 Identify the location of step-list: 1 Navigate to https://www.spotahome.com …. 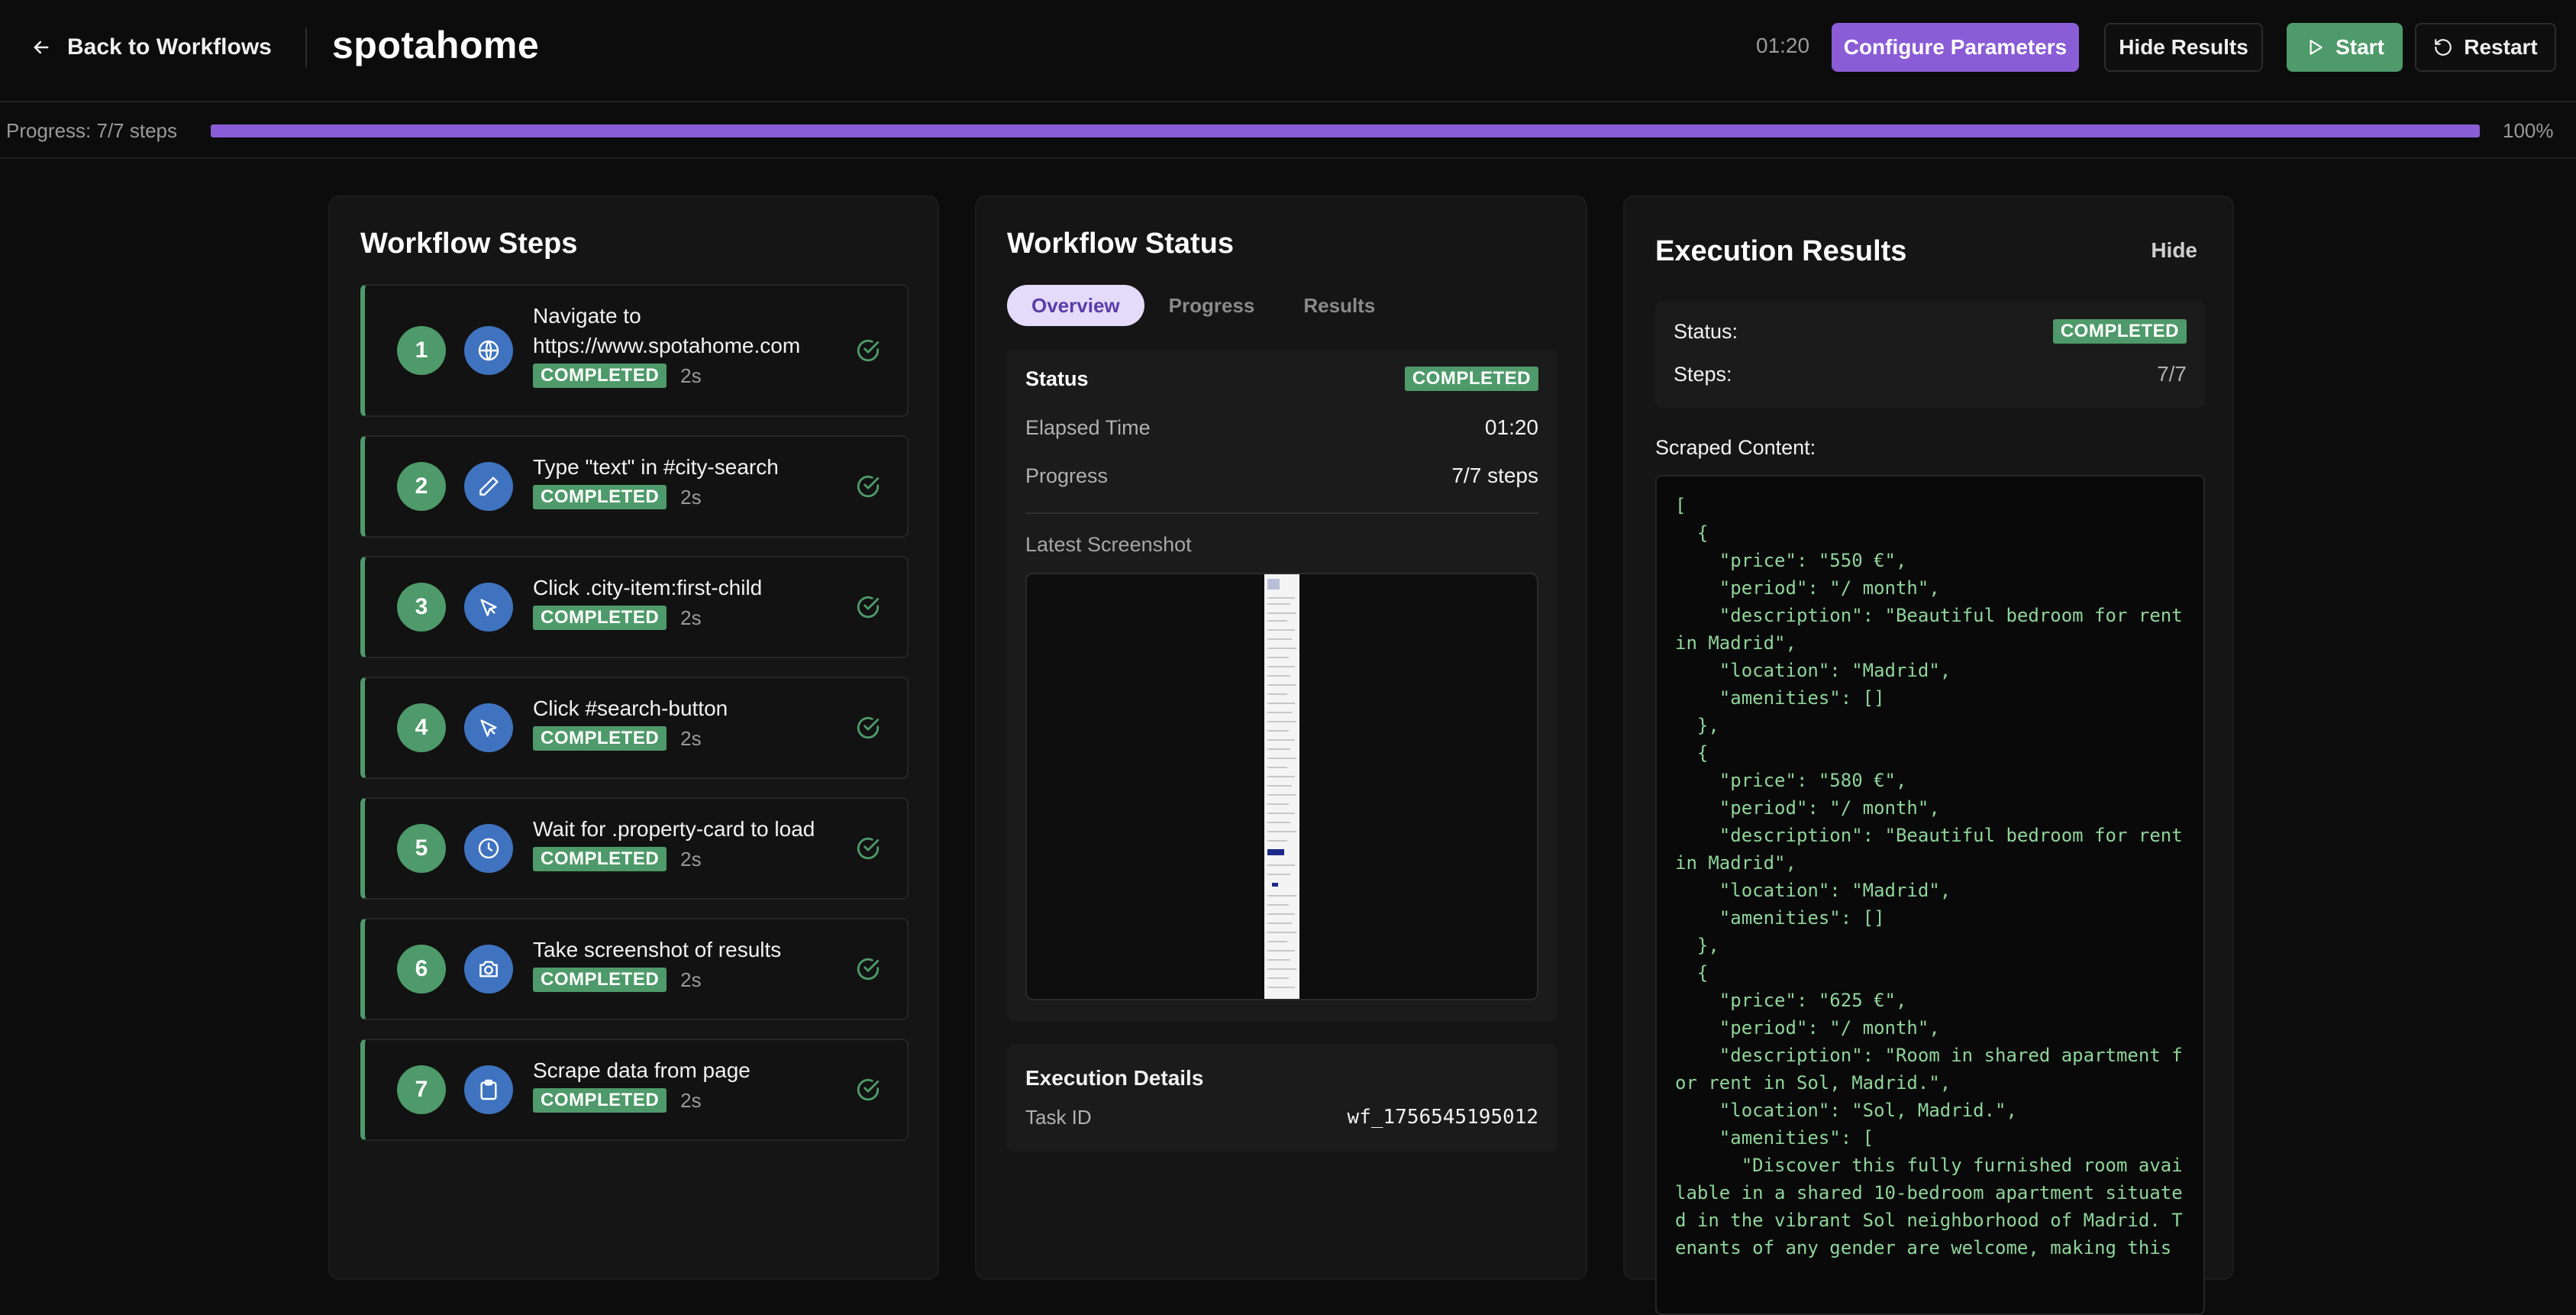
(634, 721).